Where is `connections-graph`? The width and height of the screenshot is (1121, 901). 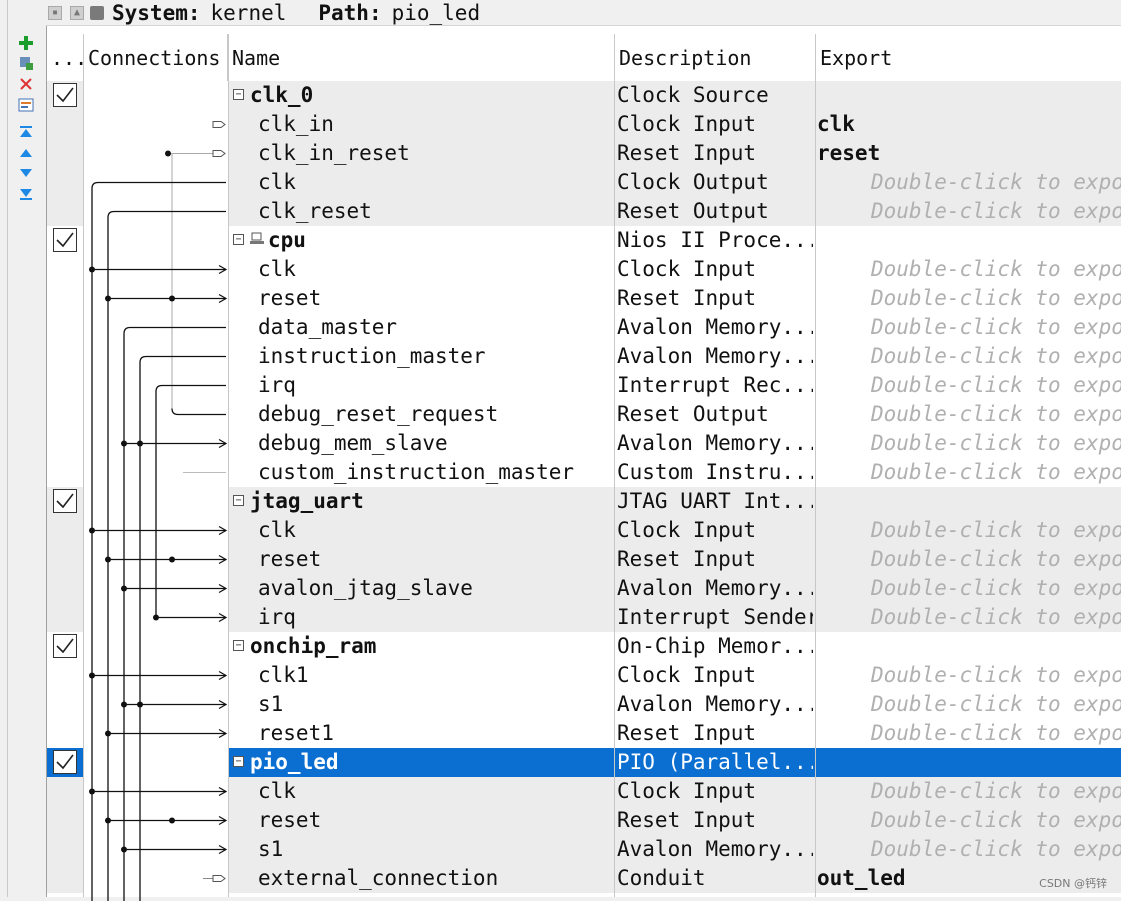
connections-graph is located at coordinates (155, 491).